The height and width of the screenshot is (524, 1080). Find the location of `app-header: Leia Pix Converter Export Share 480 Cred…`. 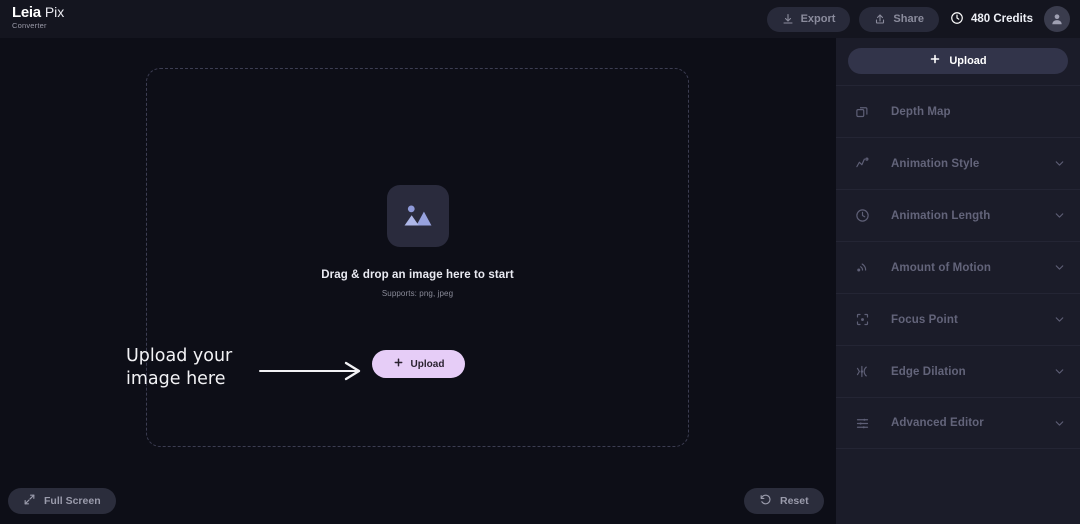

app-header: Leia Pix Converter Export Share 480 Cred… is located at coordinates (540, 19).